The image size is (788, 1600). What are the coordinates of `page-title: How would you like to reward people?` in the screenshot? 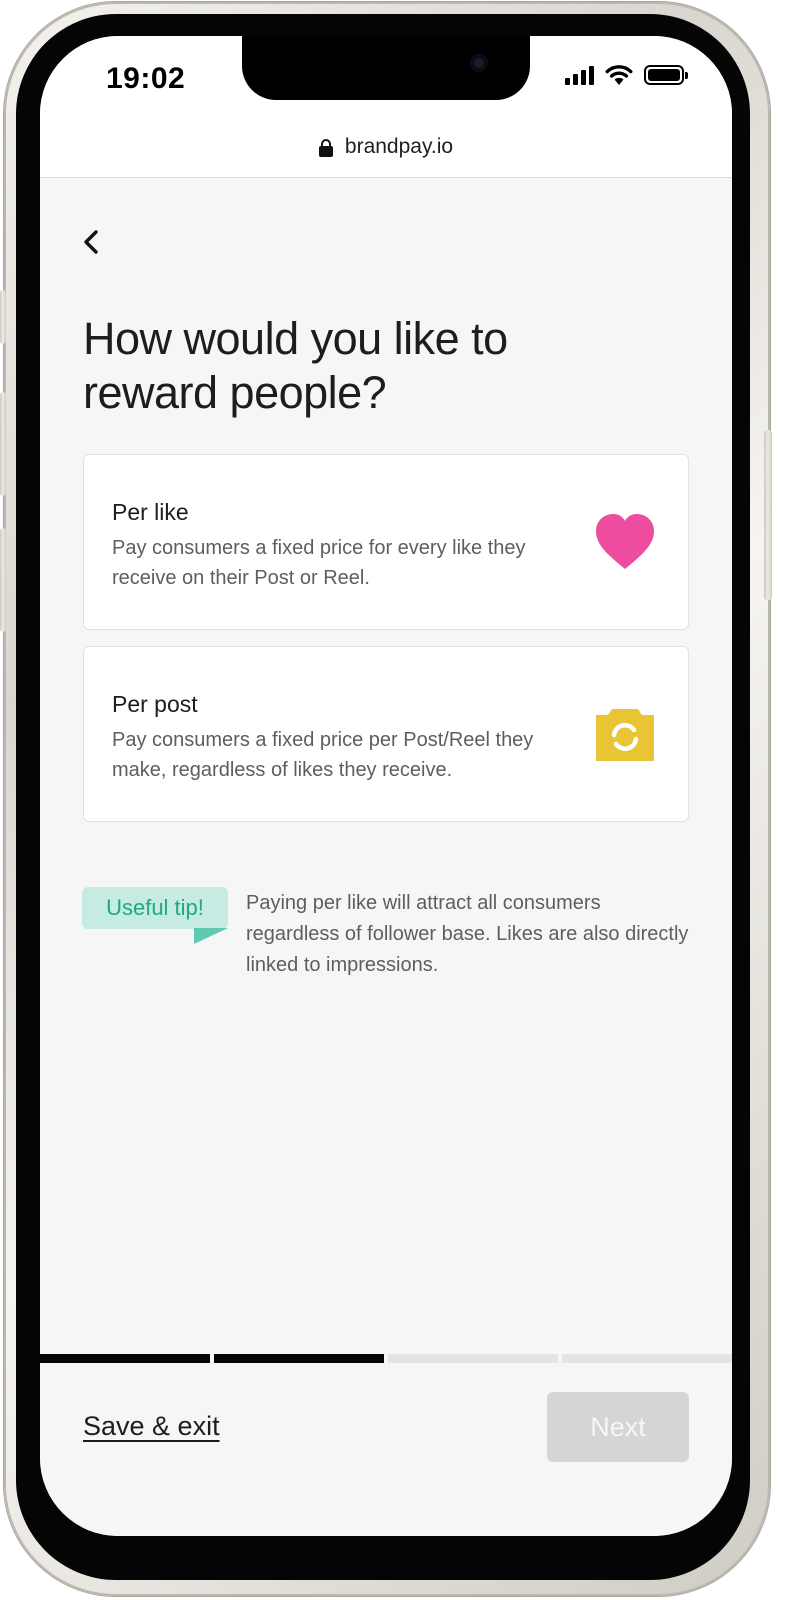 It's located at (295, 365).